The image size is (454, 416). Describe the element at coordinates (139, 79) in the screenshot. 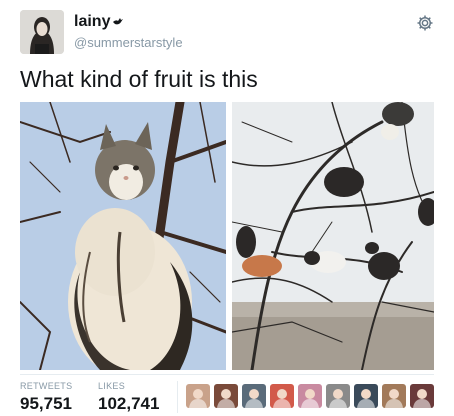

I see `tweet-text: What kind of fruit is this` at that location.